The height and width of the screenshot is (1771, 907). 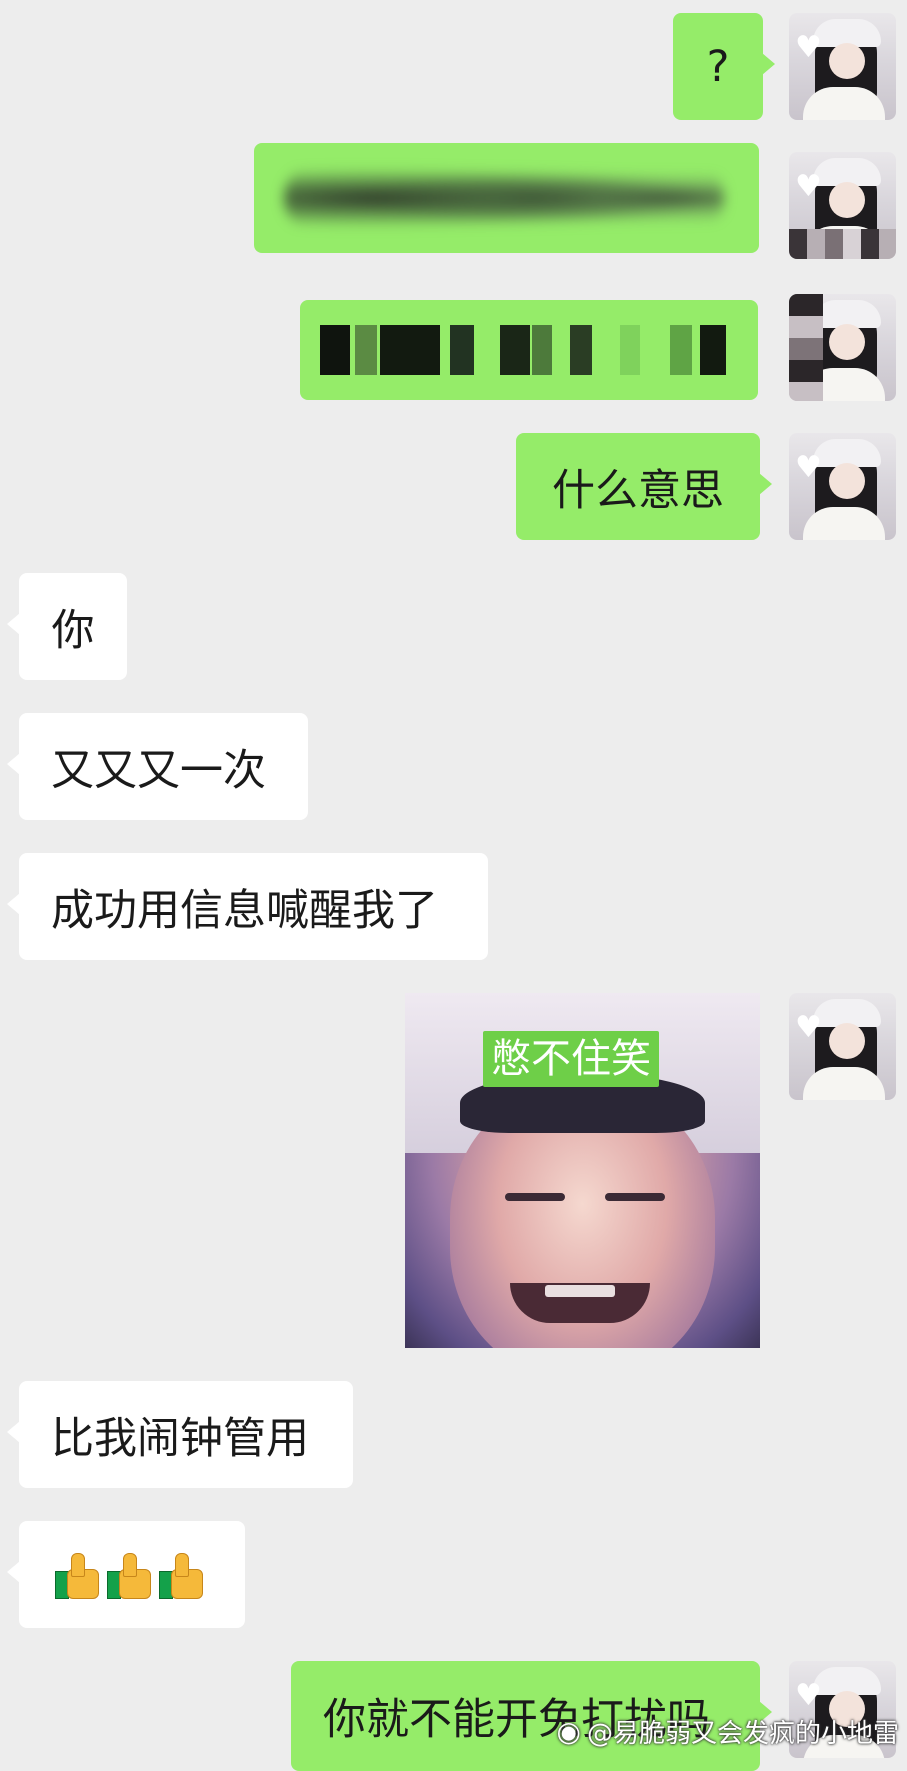 I want to click on thumbs-up-emoji-group, so click(x=129, y=1575).